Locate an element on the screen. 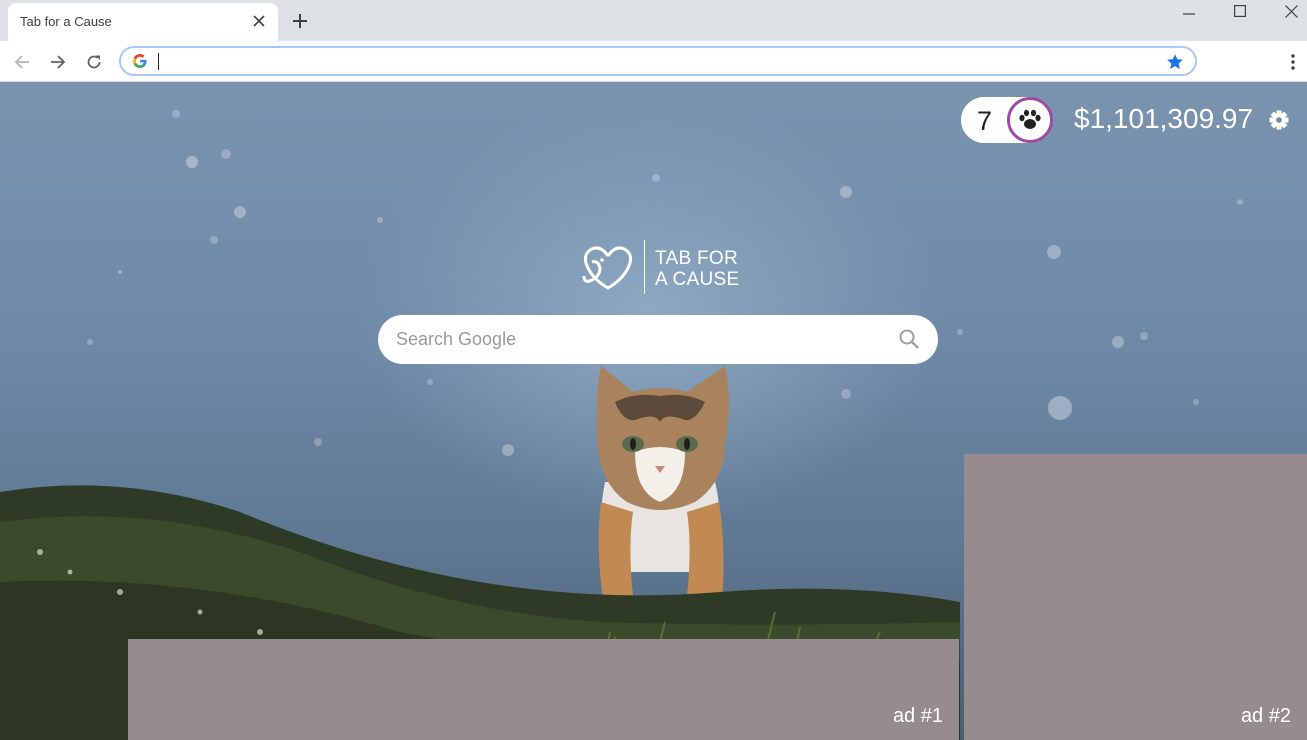 The height and width of the screenshot is (740, 1307). ad-slot-2: ad #2 is located at coordinates (1135, 597).